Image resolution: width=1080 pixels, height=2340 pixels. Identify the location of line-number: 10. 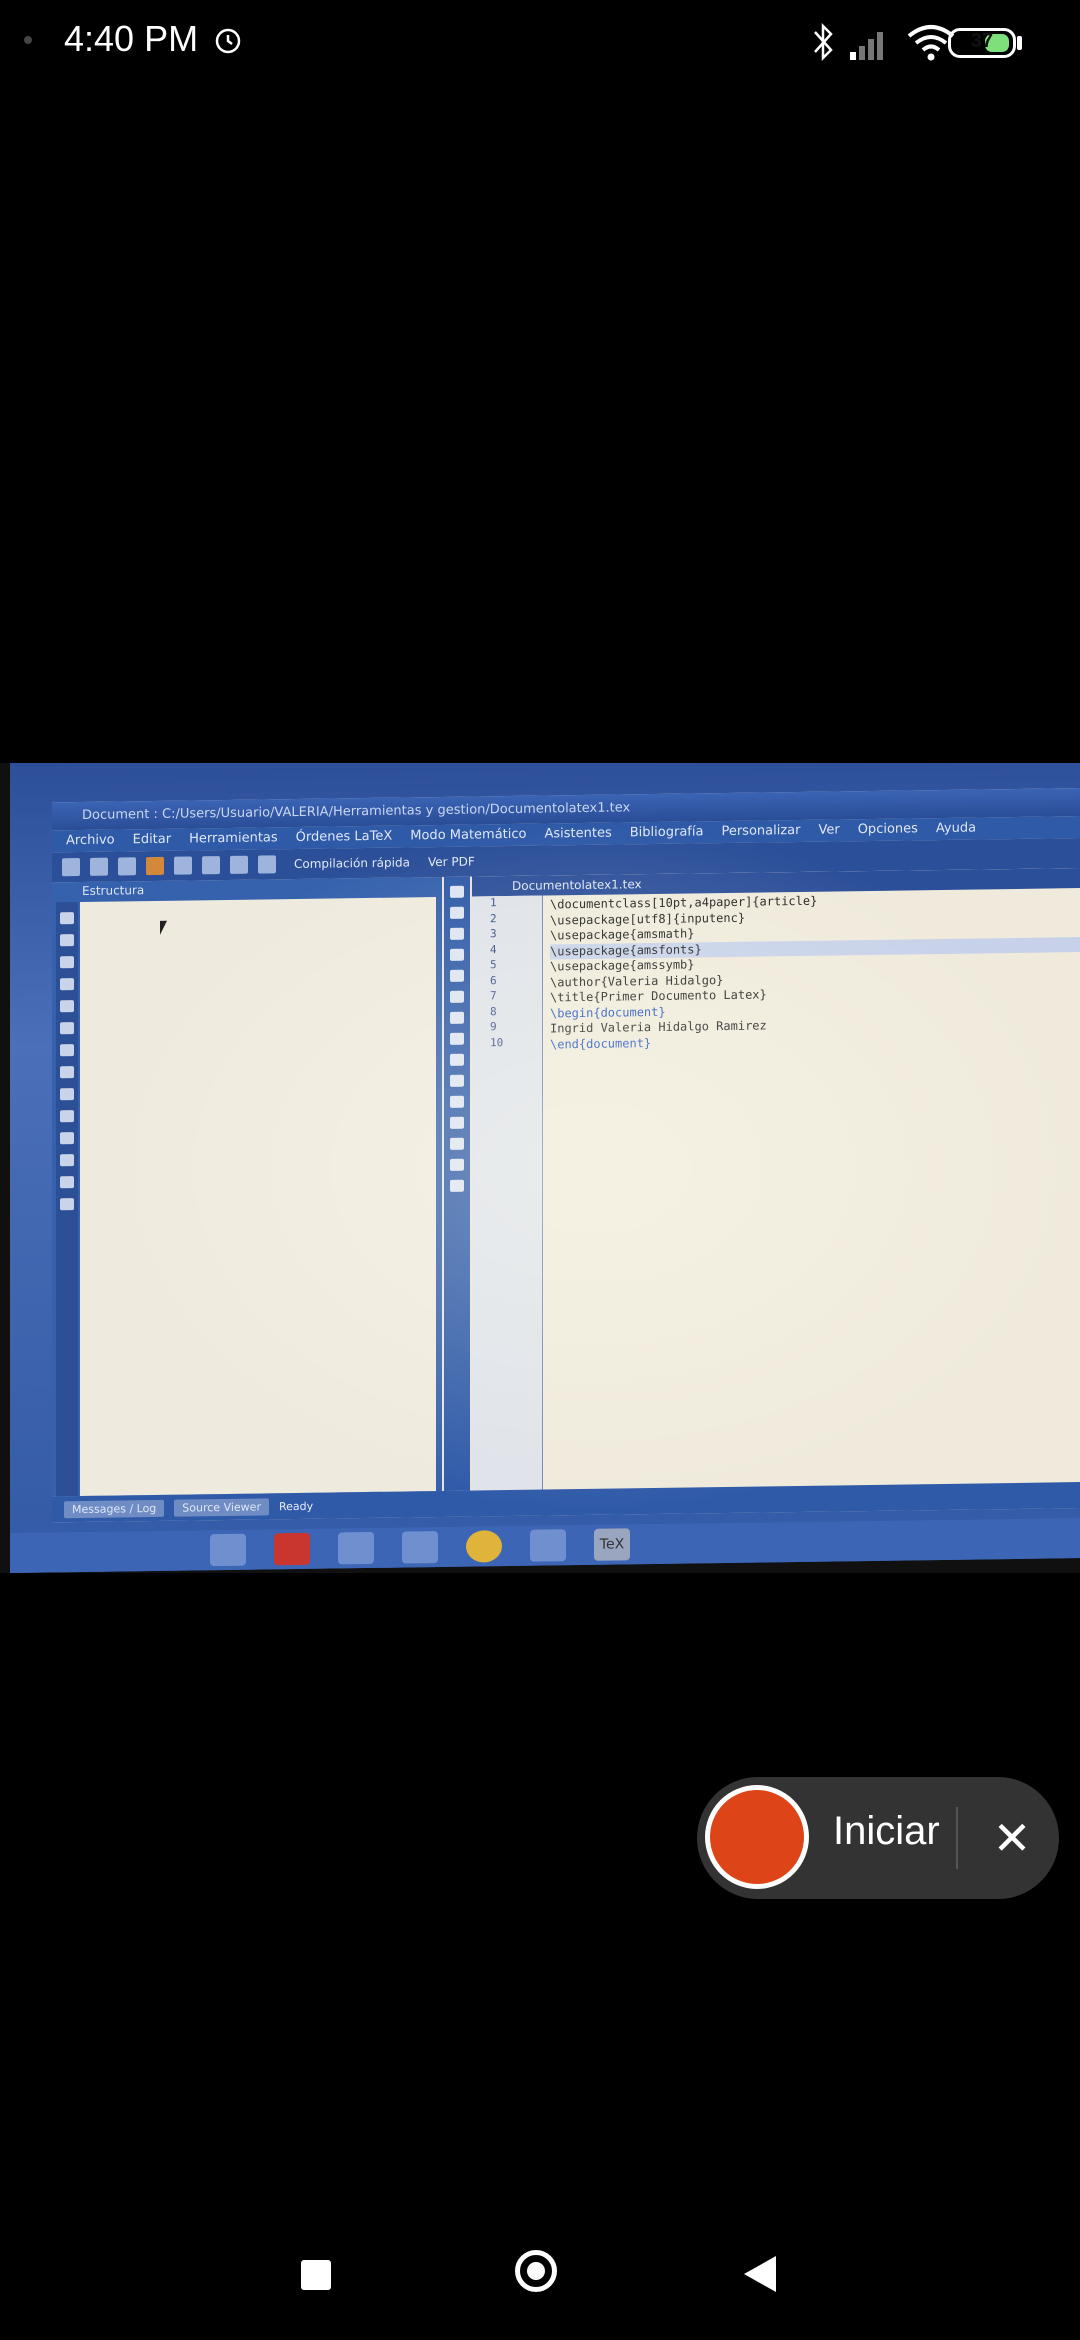
(497, 1042).